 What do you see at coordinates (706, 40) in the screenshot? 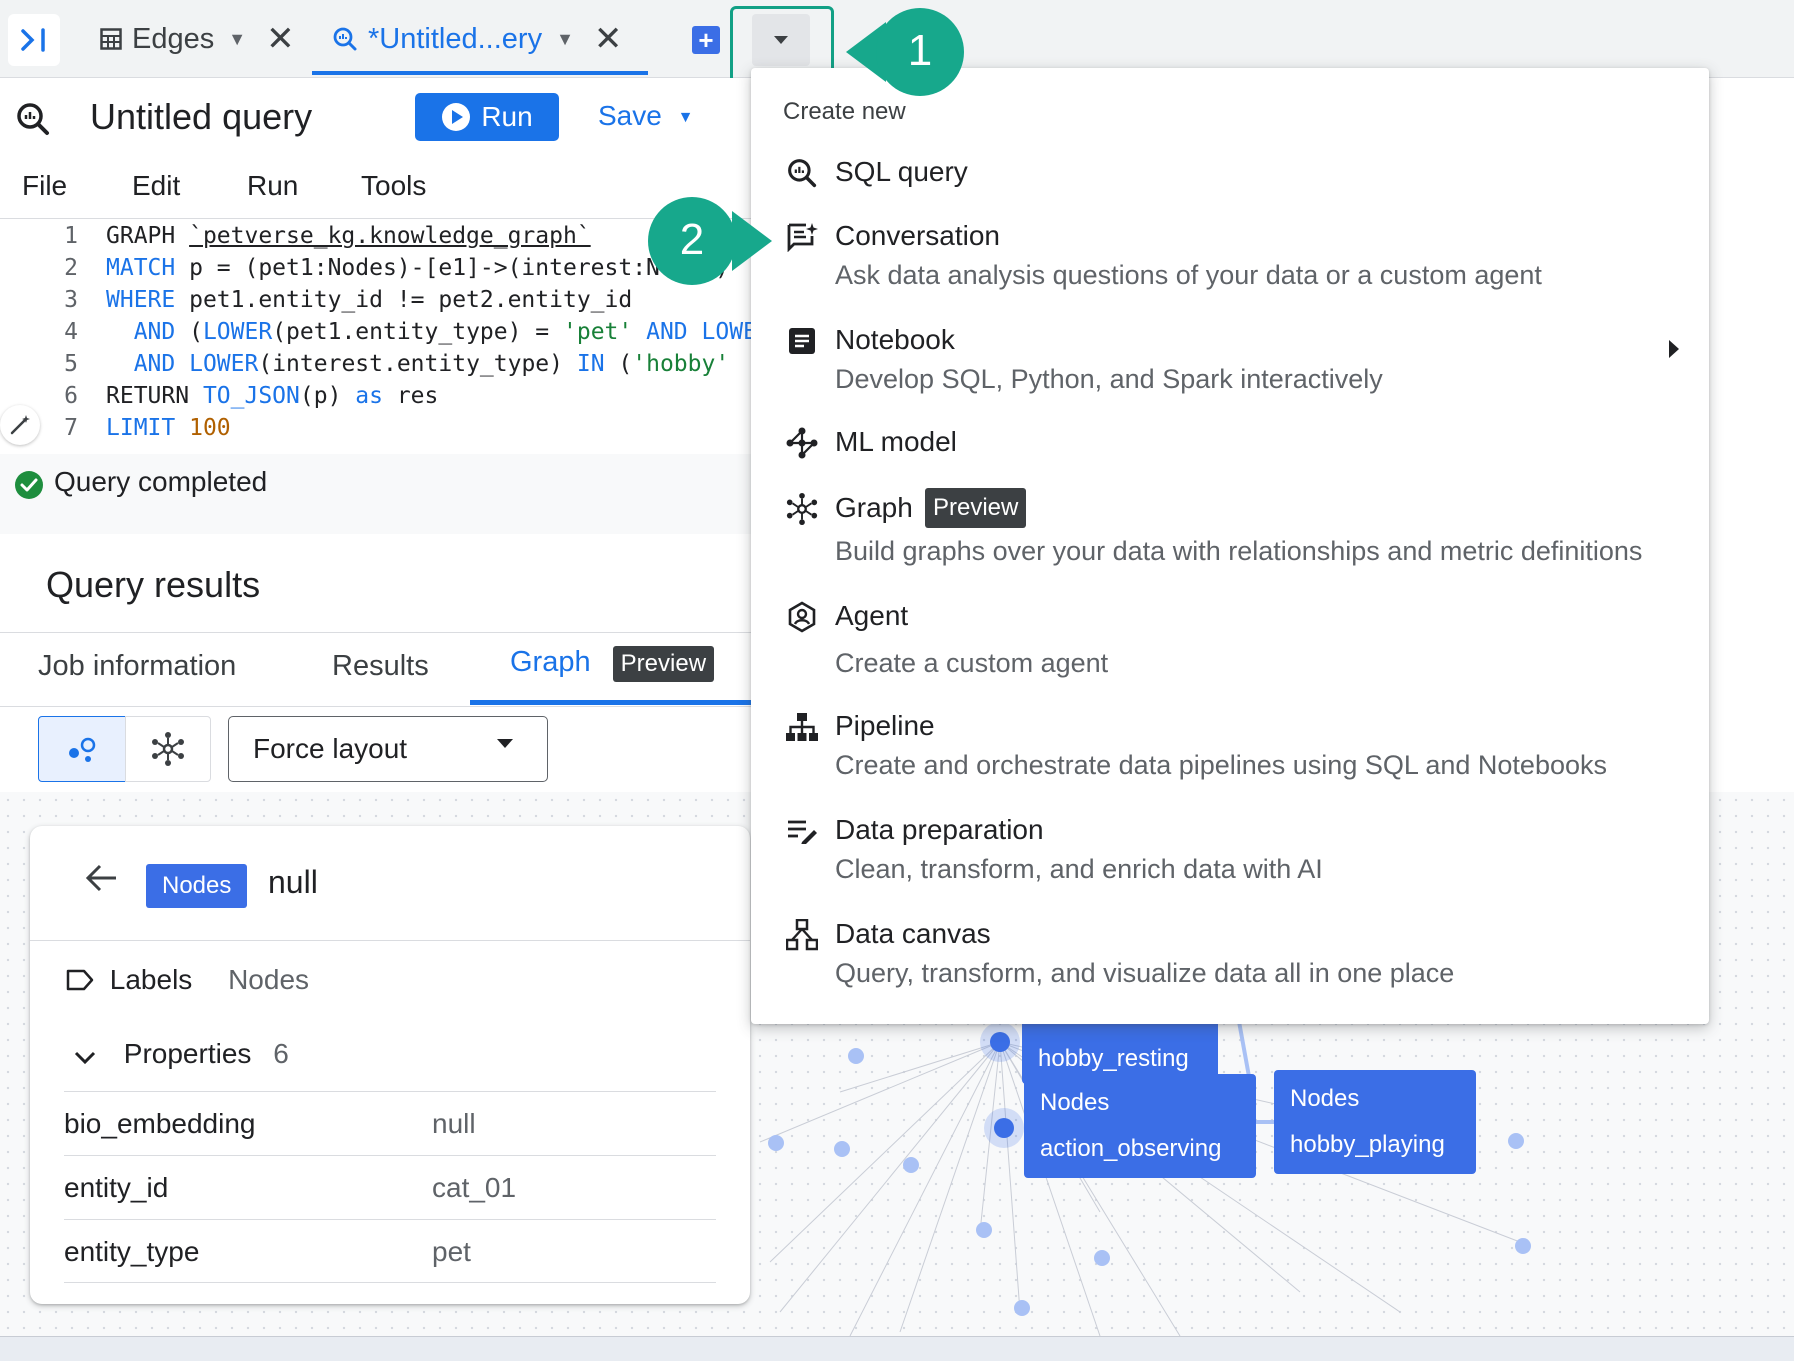
I see `add-tab-icon: +` at bounding box center [706, 40].